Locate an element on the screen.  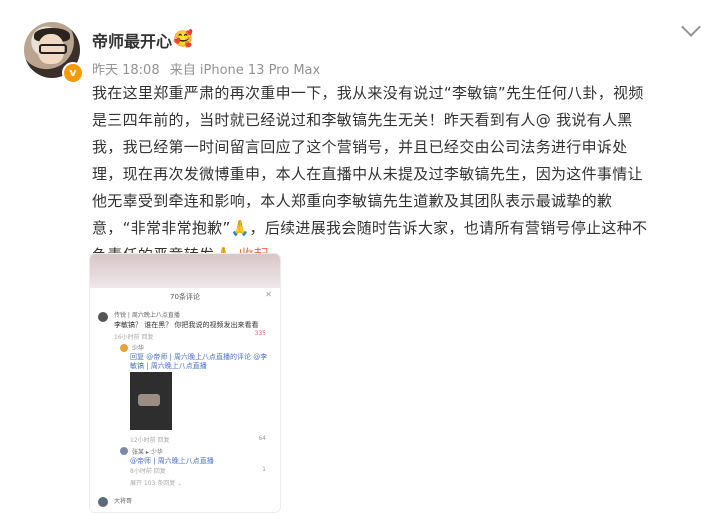
image-blurred-header is located at coordinates (185, 271).